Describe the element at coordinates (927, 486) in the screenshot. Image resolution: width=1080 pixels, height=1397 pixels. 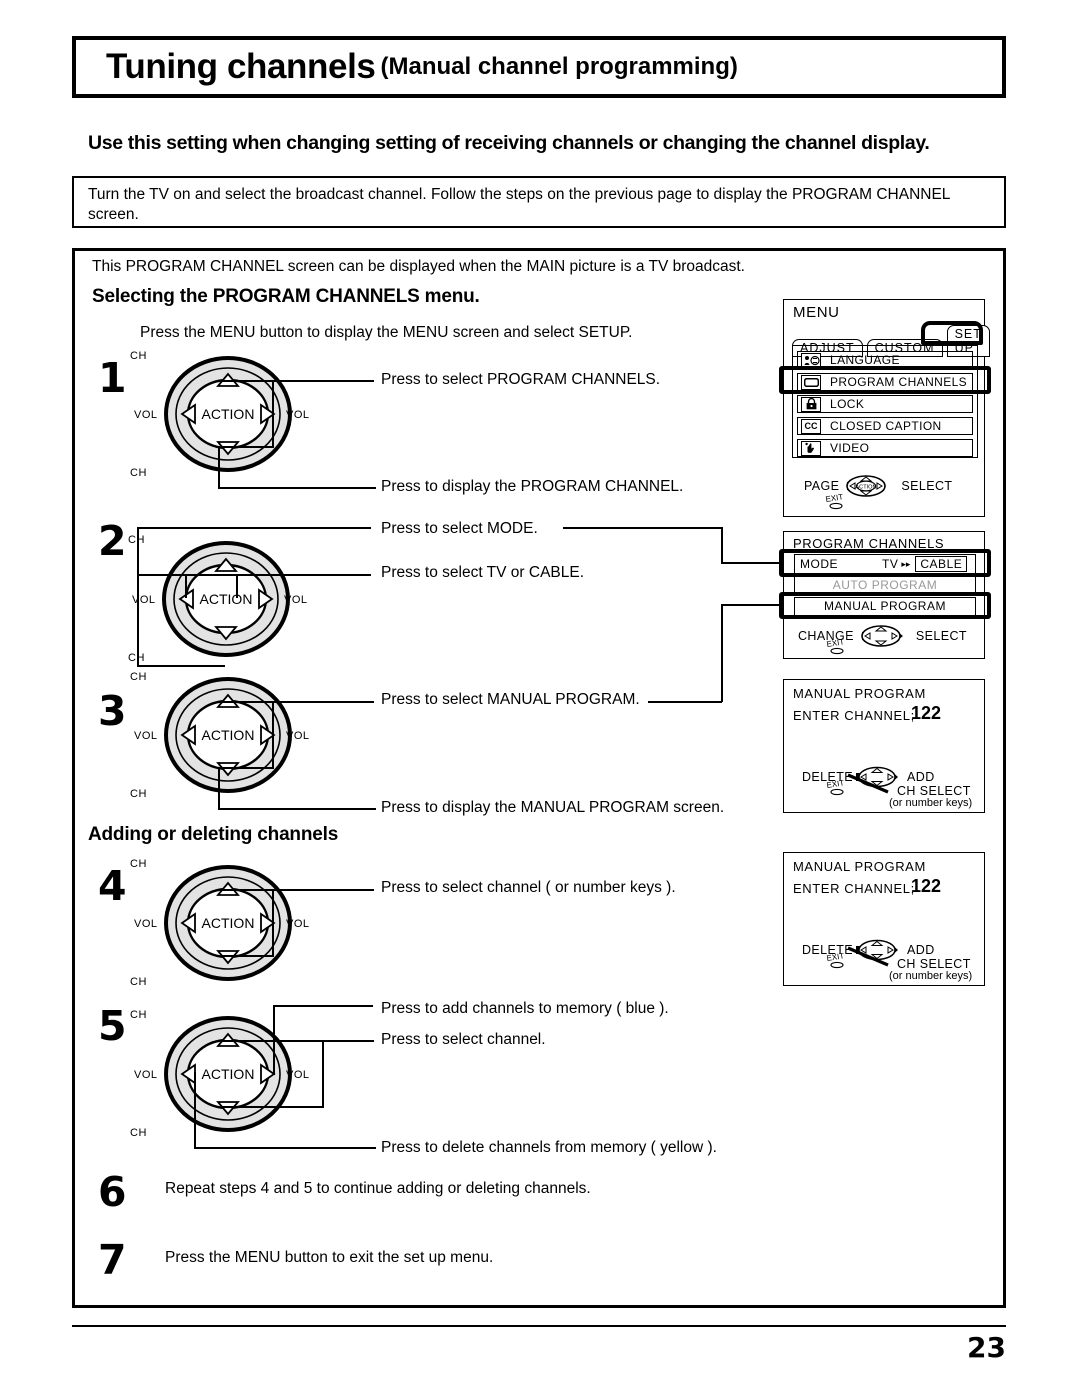
I see `osd-menu-nav-right-label: SELECT` at that location.